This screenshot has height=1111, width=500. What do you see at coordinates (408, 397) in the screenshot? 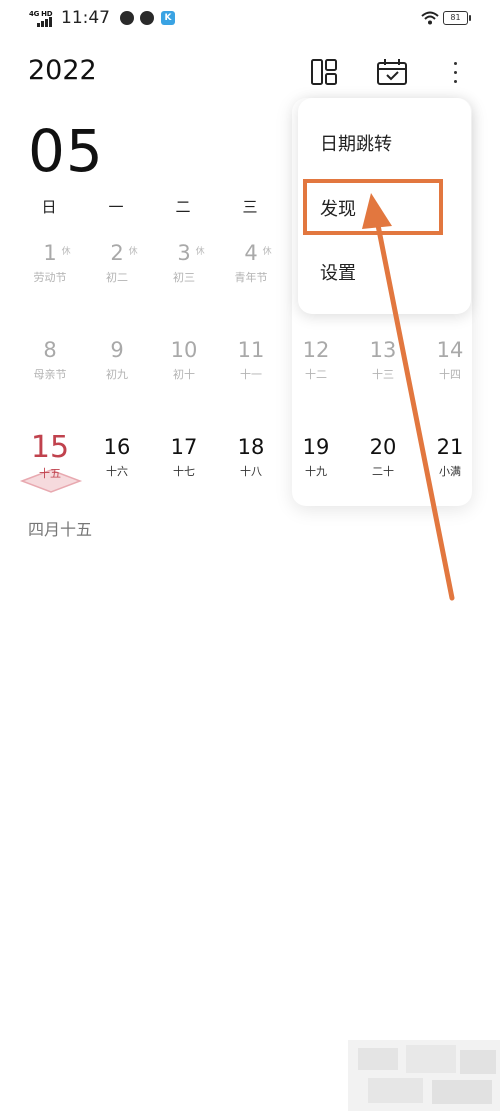
I see `annotation-arrow-icon` at bounding box center [408, 397].